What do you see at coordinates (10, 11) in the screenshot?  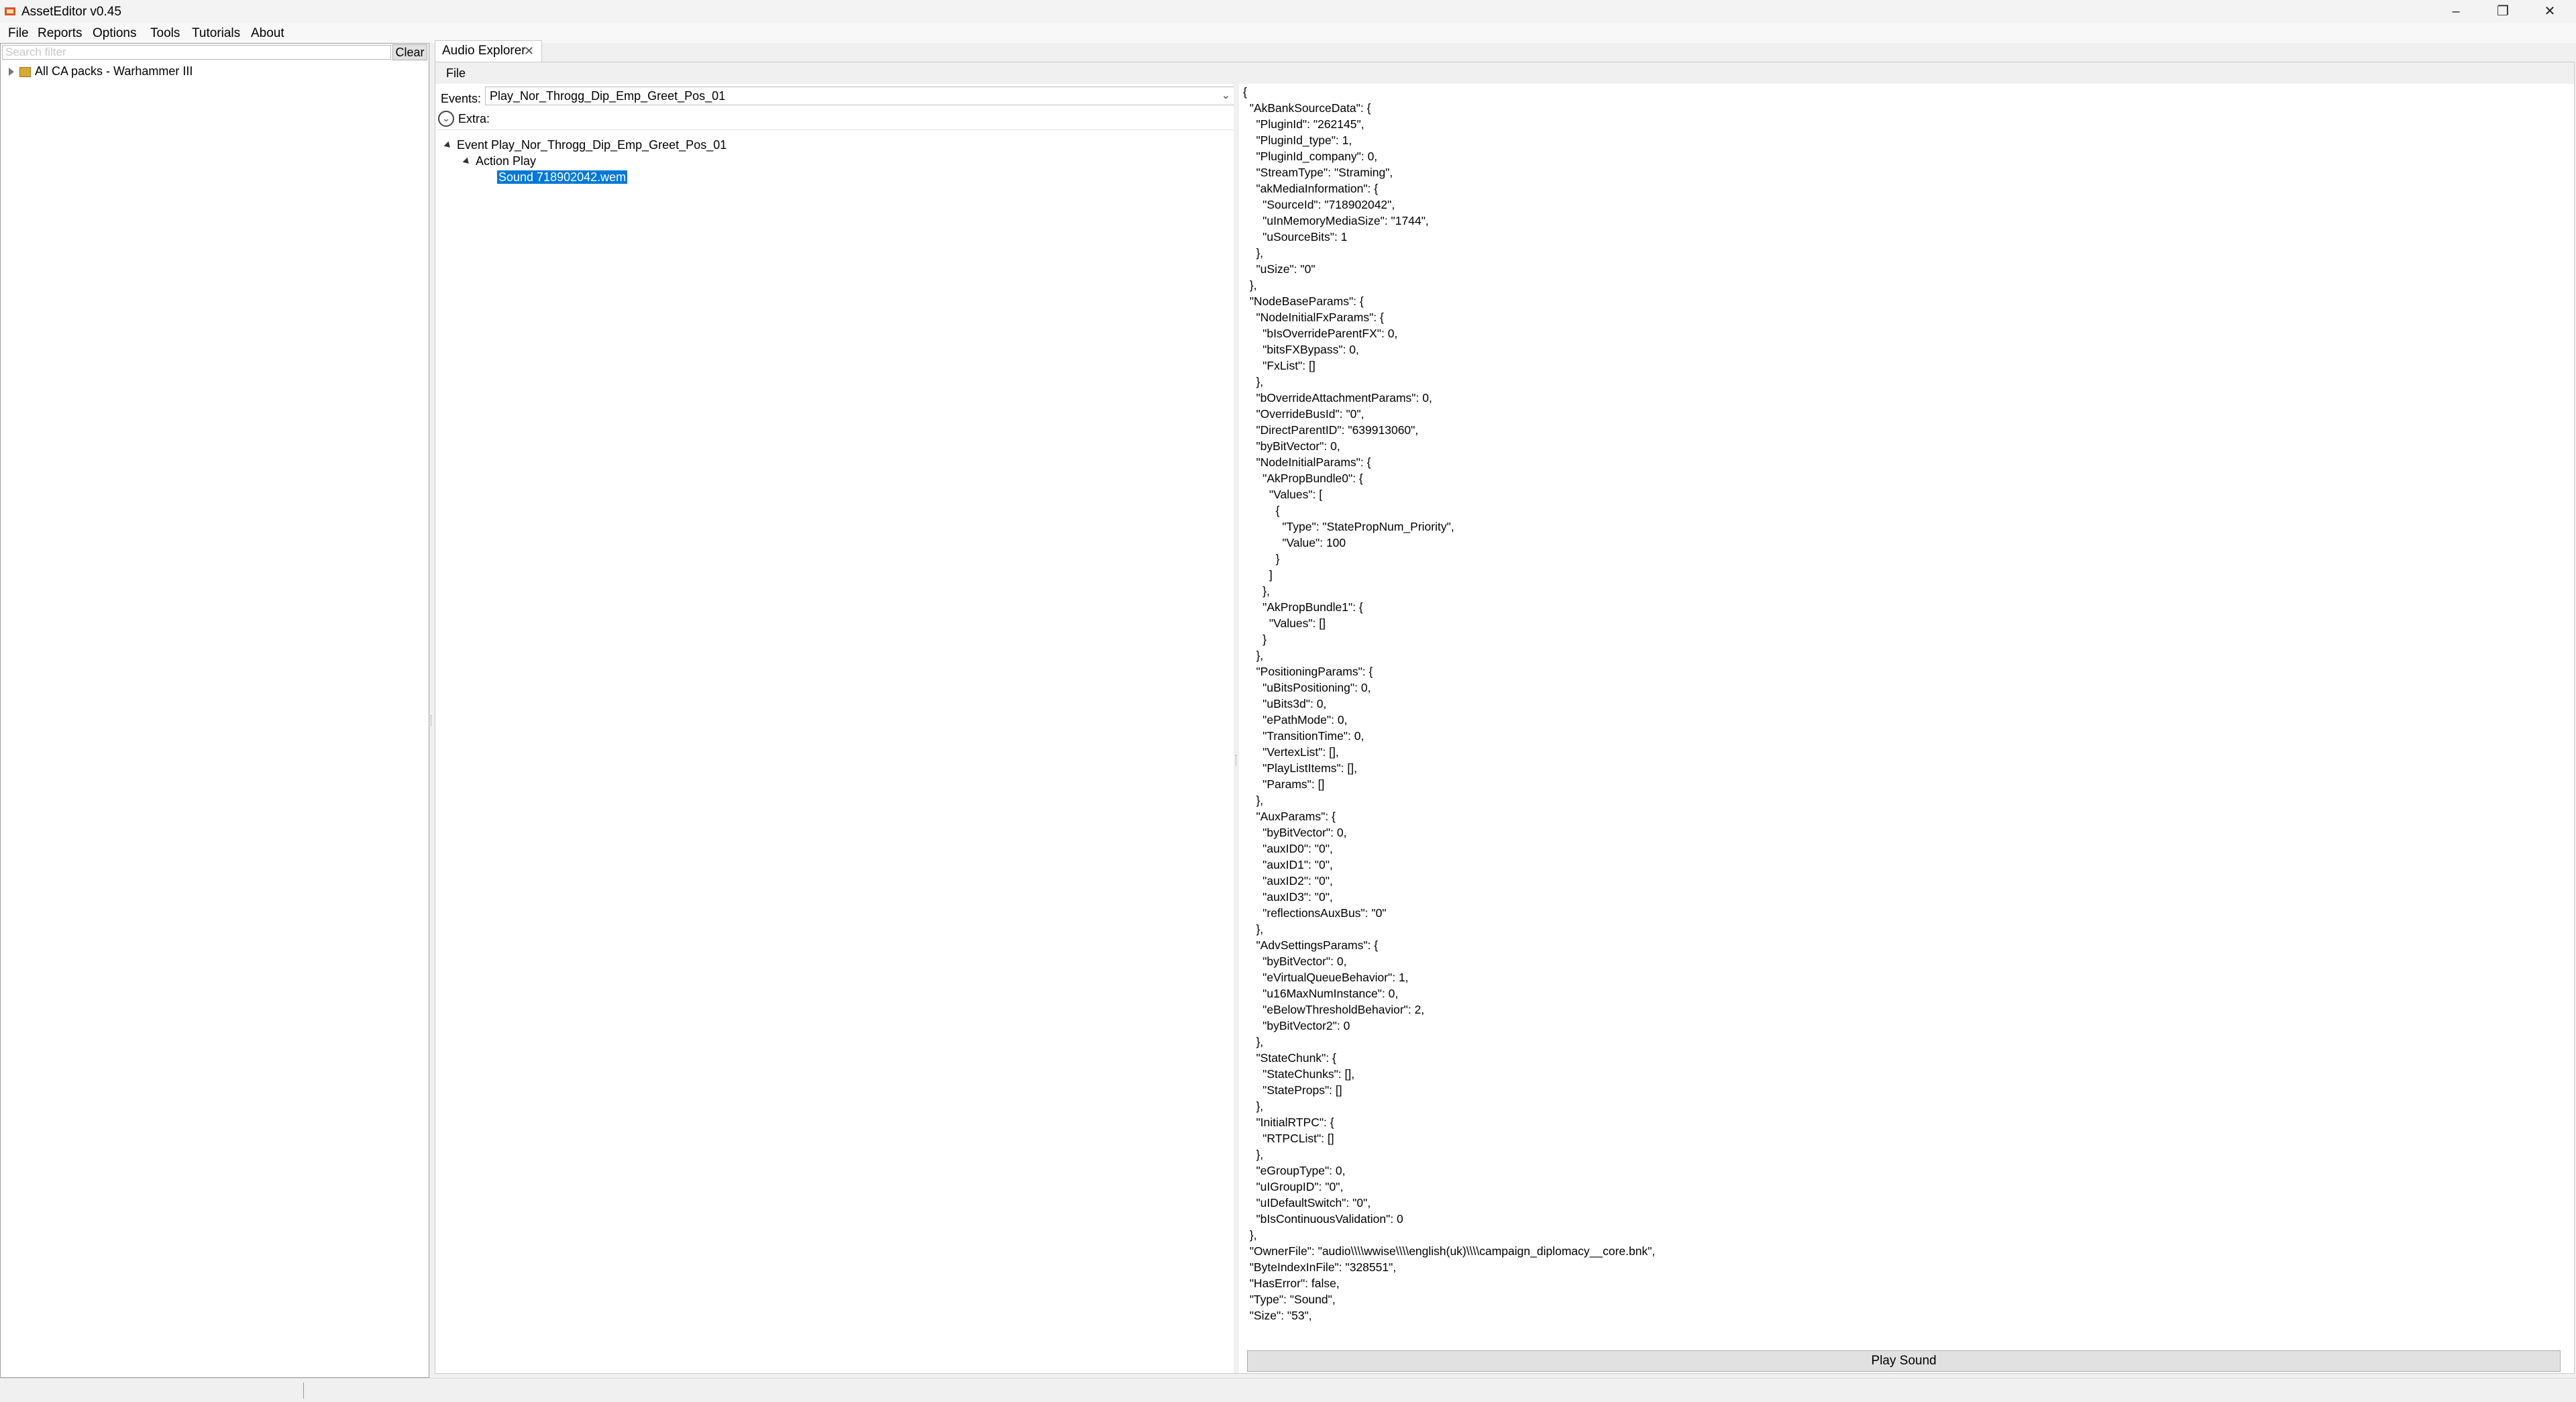 I see `app-icon` at bounding box center [10, 11].